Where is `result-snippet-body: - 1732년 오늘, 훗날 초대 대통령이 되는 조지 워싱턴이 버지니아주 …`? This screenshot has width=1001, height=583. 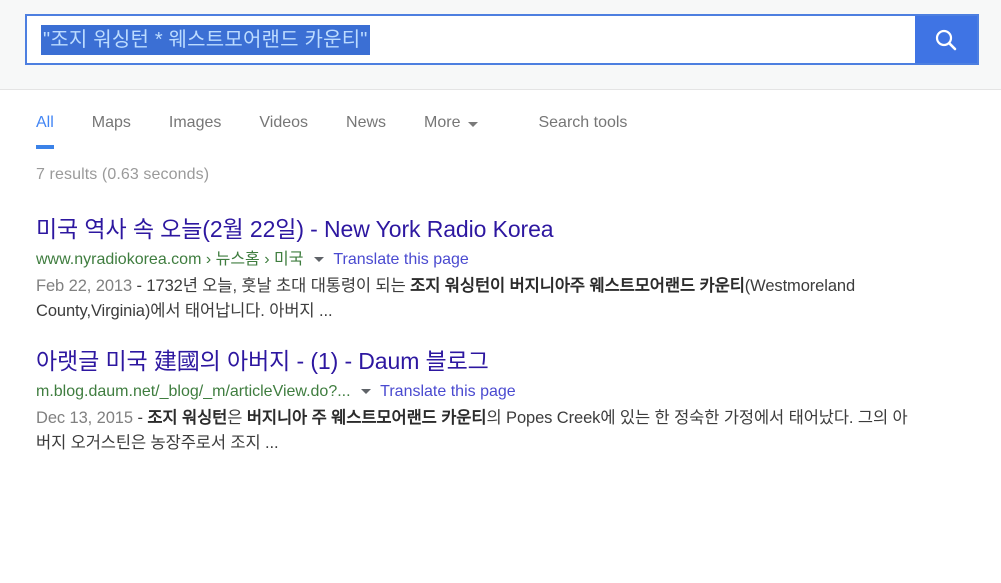 result-snippet-body: - 1732년 오늘, 훗날 초대 대통령이 되는 조지 워싱턴이 버지니아주 … is located at coordinates (446, 298).